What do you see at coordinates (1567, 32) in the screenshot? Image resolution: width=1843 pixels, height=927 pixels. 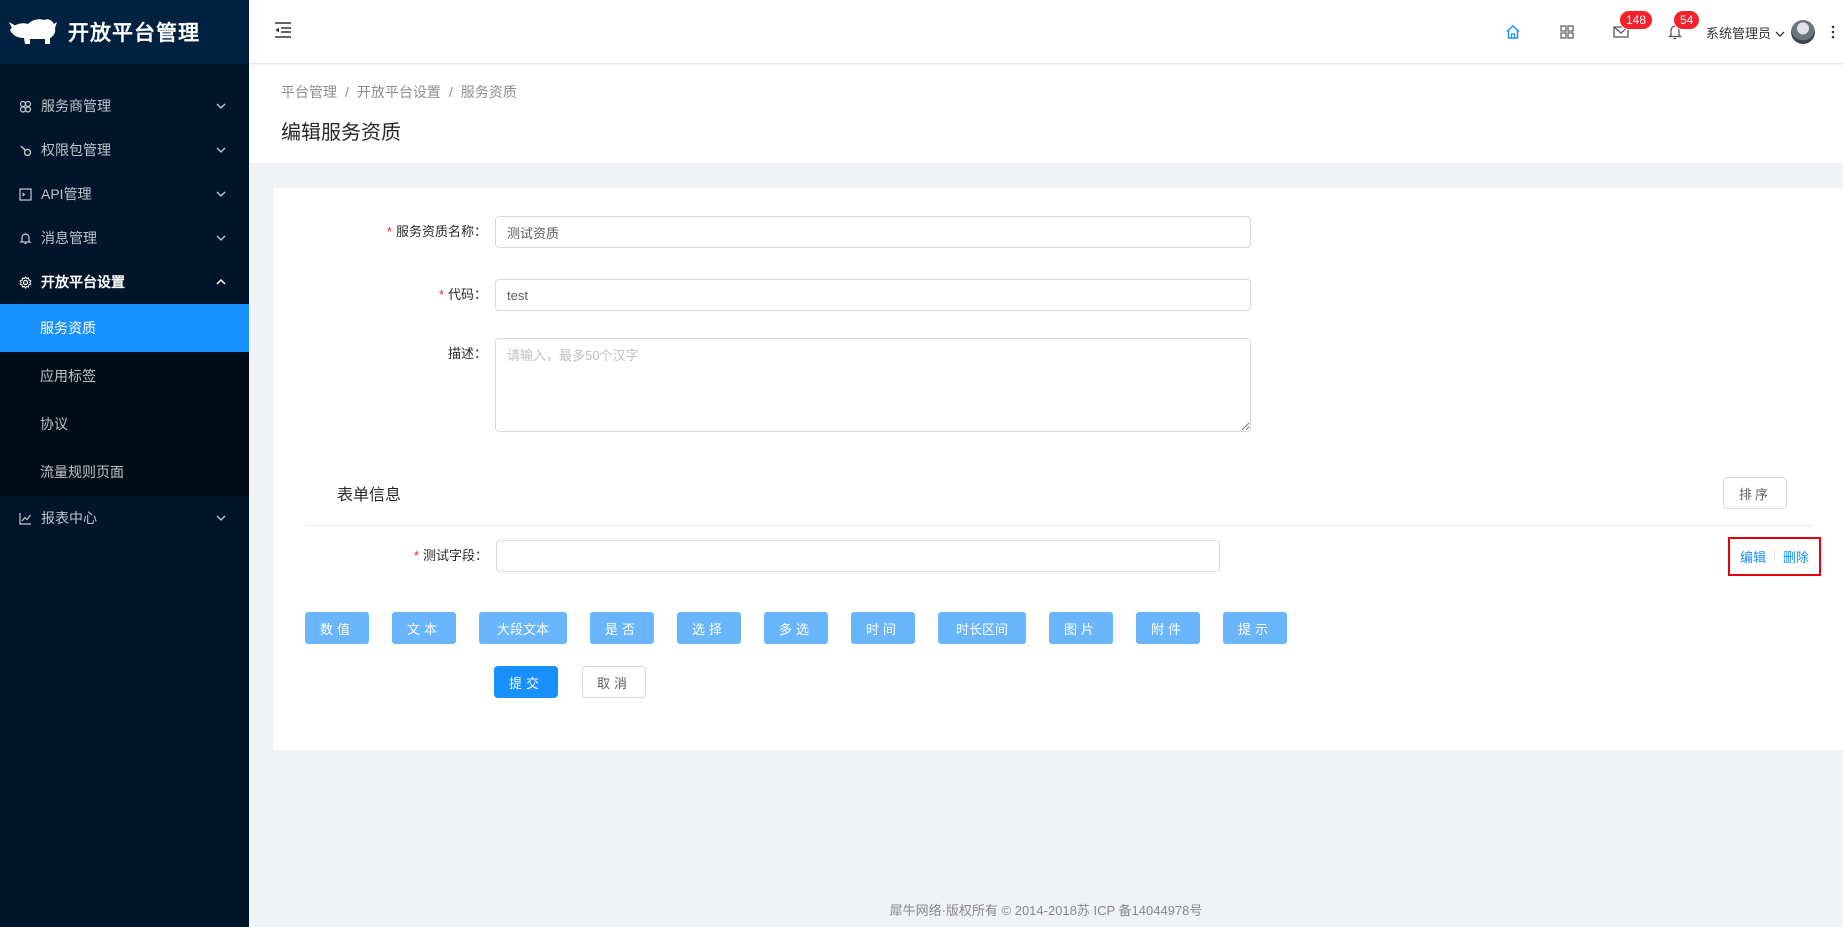 I see `appstore-icon` at bounding box center [1567, 32].